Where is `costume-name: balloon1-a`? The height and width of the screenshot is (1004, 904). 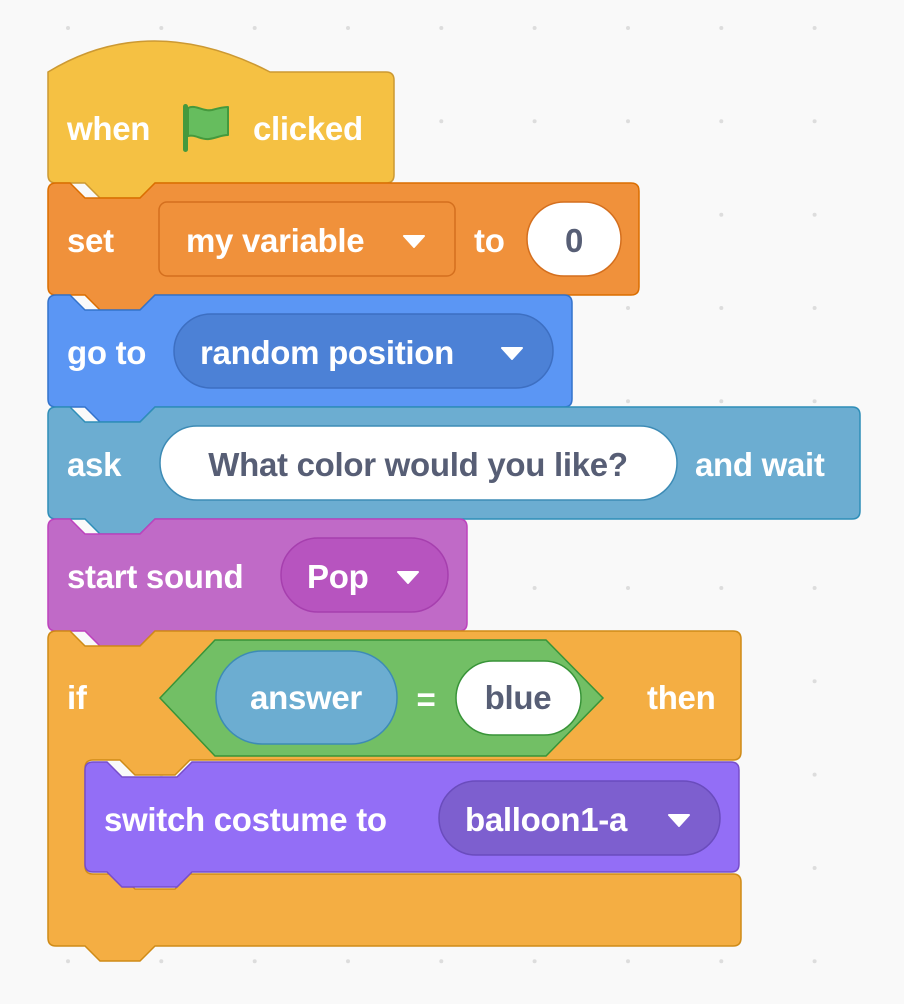 costume-name: balloon1-a is located at coordinates (546, 819).